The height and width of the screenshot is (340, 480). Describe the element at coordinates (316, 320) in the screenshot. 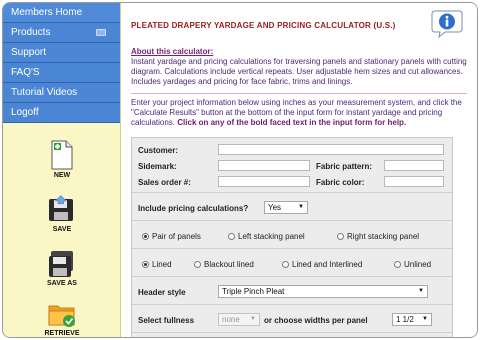

I see `widths-per-panel-label: or choose widths per panel` at that location.